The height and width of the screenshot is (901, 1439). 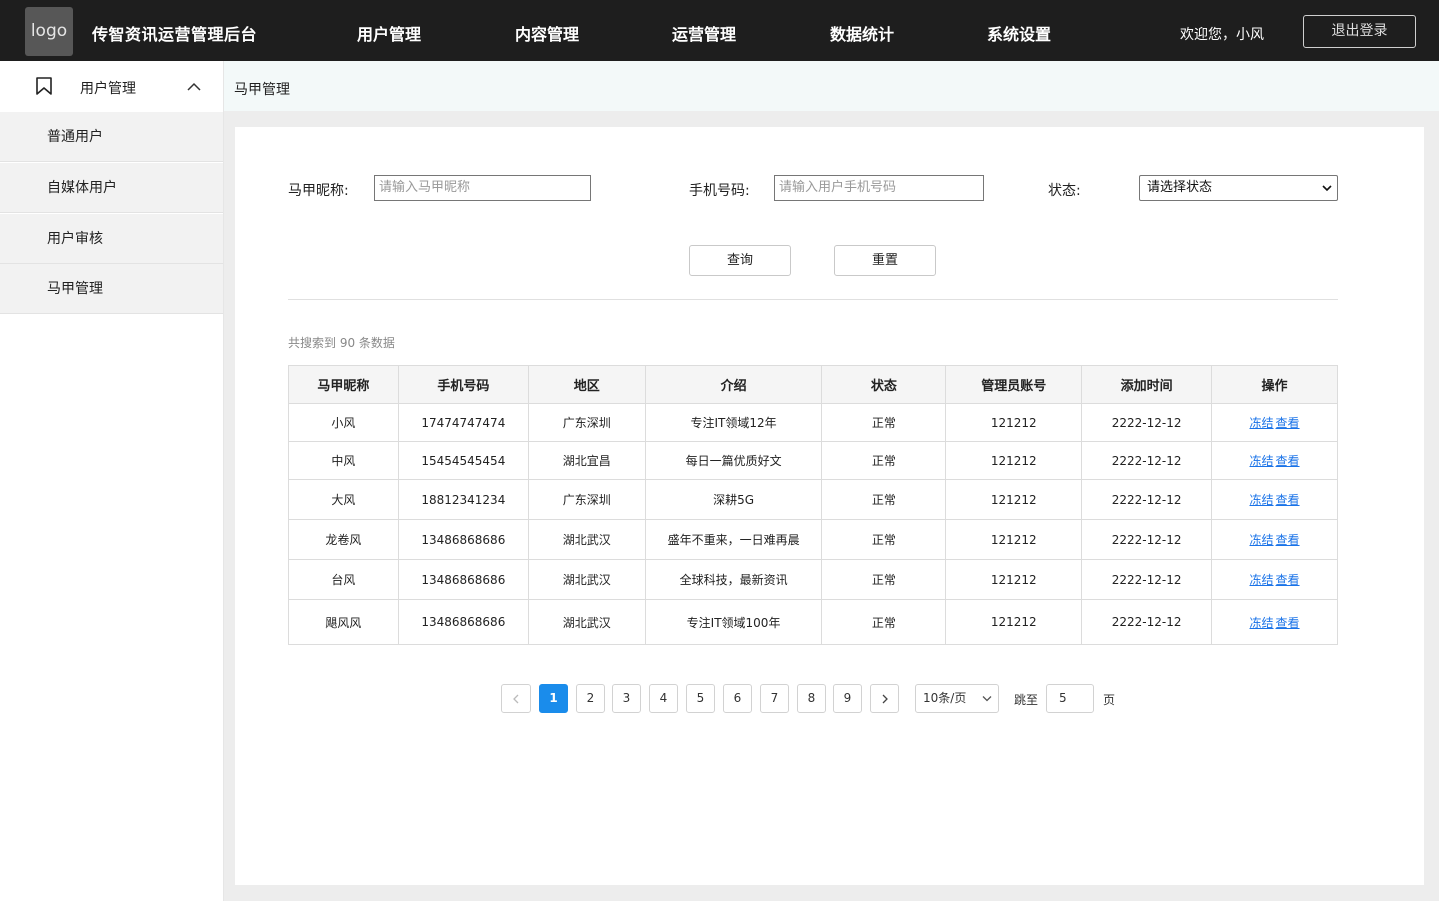 What do you see at coordinates (733, 539) in the screenshot?
I see `cell-intro: 盛年不重来，一日难再晨` at bounding box center [733, 539].